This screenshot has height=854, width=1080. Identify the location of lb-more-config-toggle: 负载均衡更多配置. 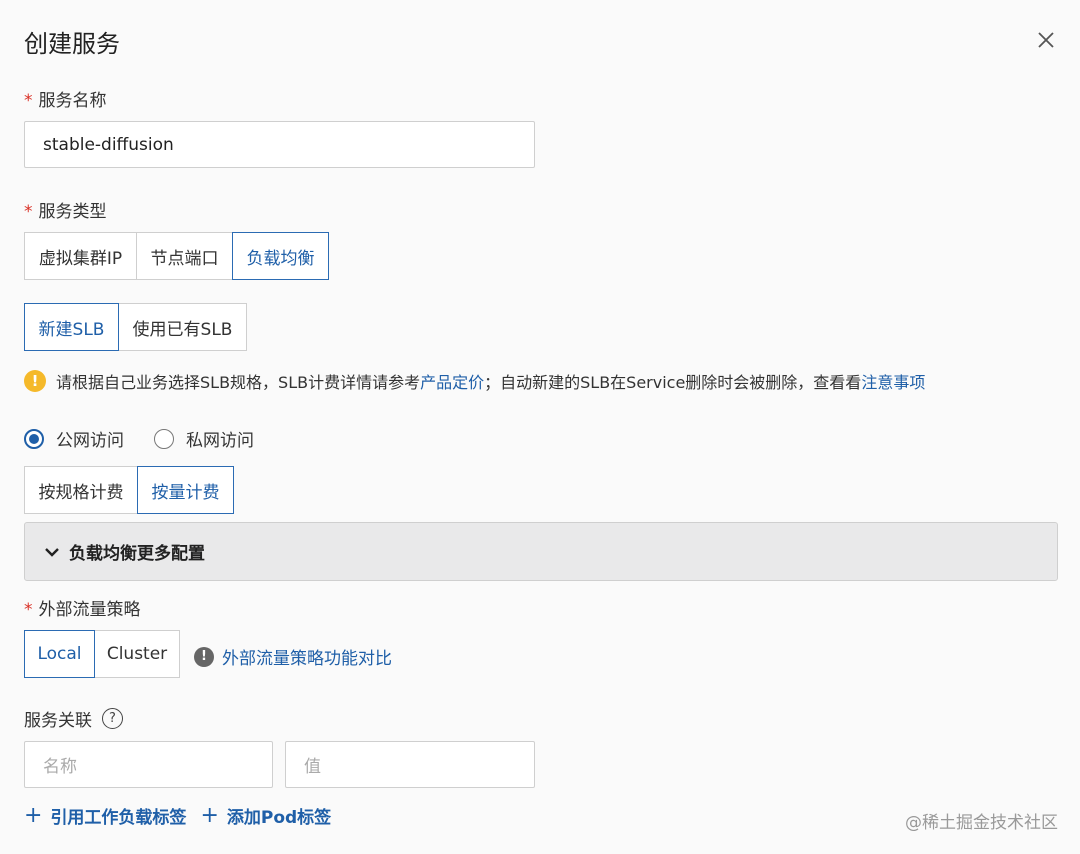
(541, 551).